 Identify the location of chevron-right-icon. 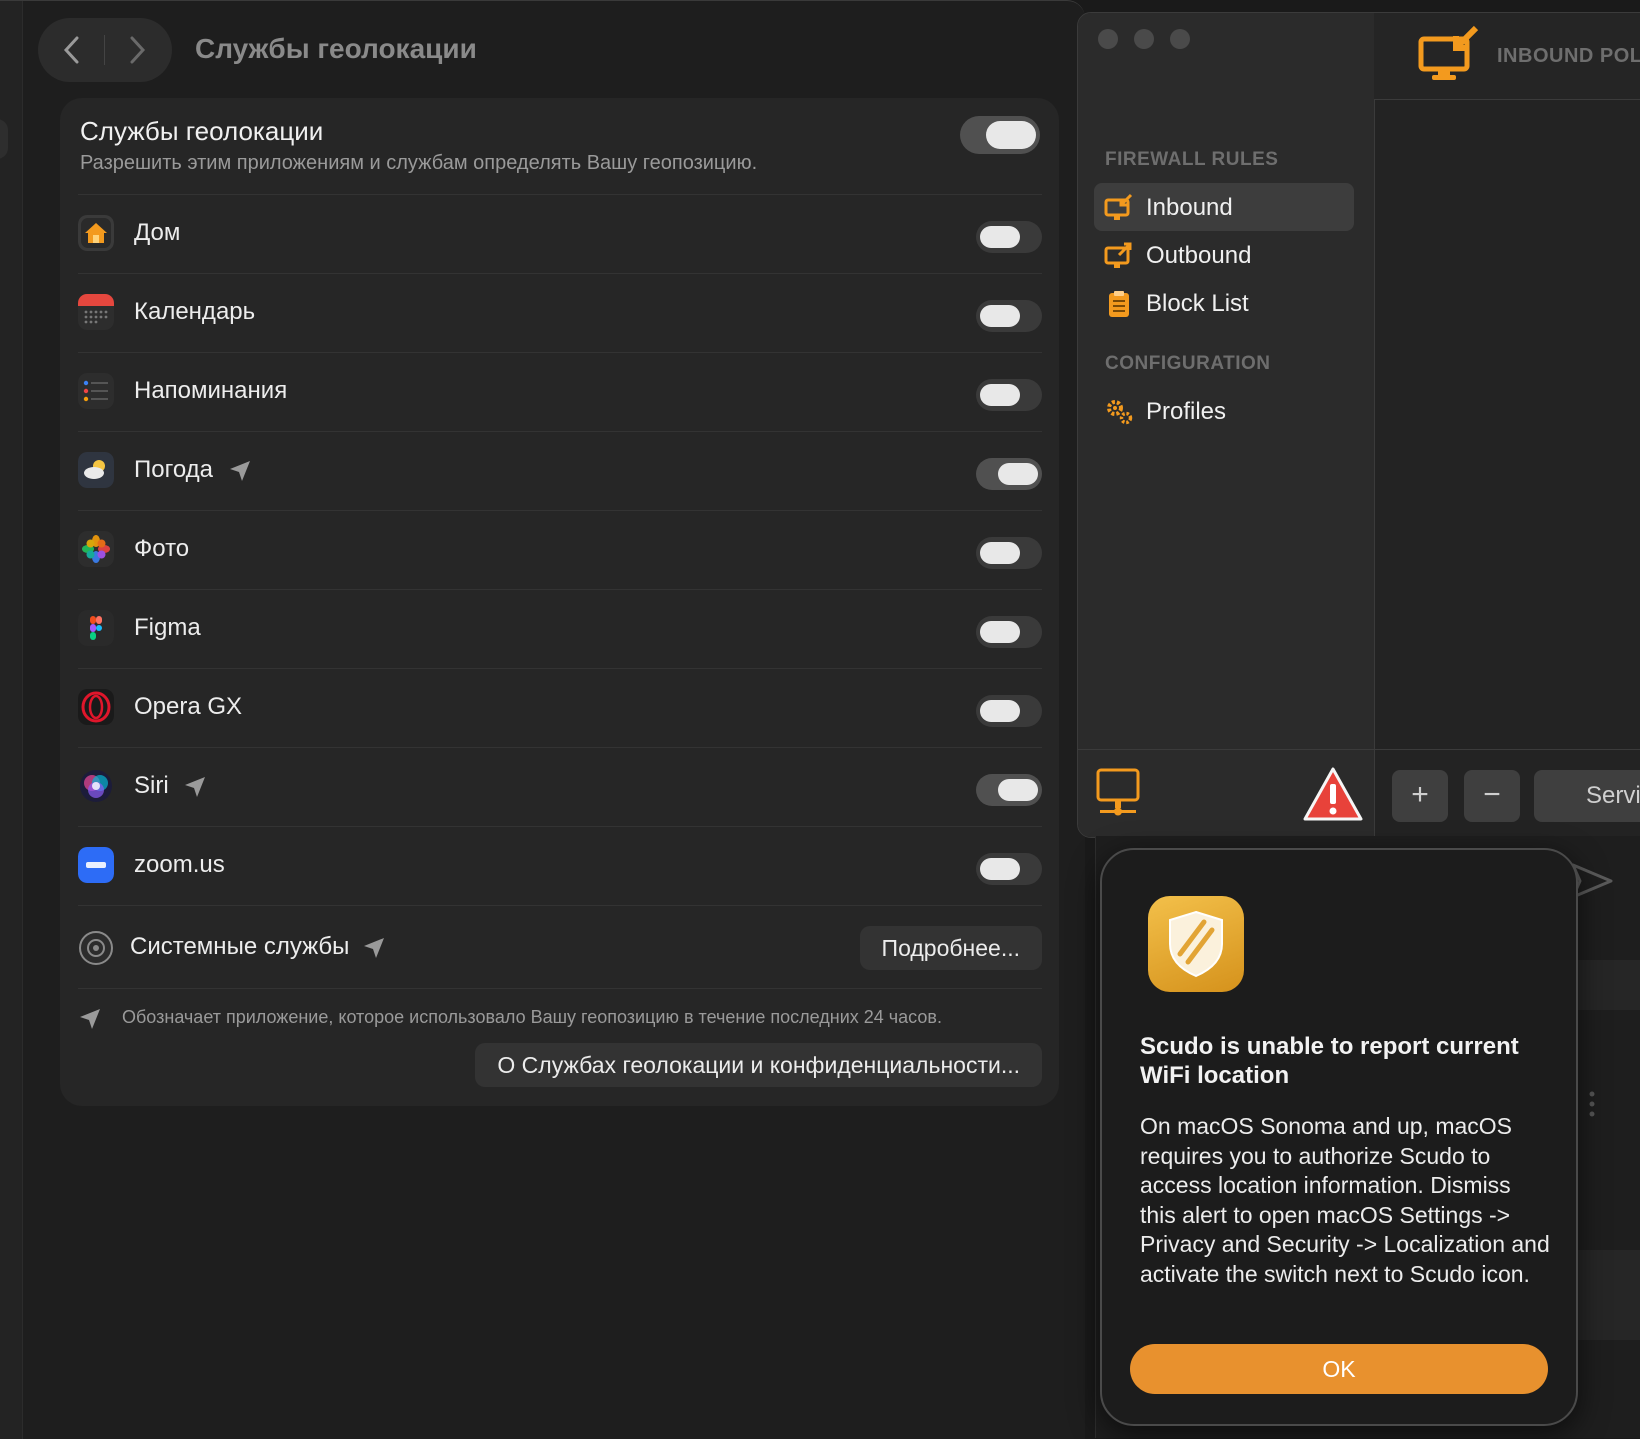
(138, 50).